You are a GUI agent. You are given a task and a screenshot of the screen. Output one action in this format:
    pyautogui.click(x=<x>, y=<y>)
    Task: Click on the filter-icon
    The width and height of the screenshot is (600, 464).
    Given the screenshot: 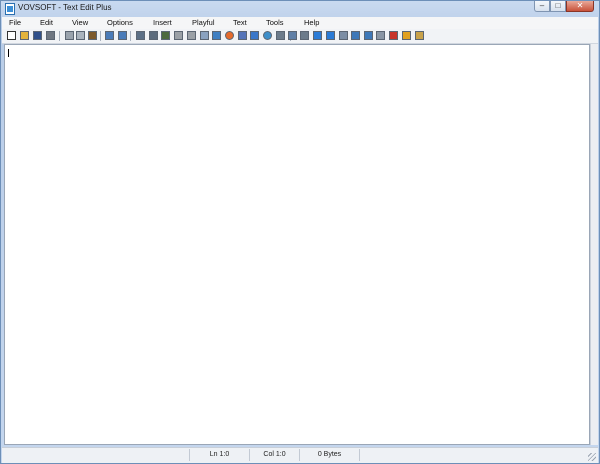 What is the action you would take?
    pyautogui.click(x=254, y=35)
    